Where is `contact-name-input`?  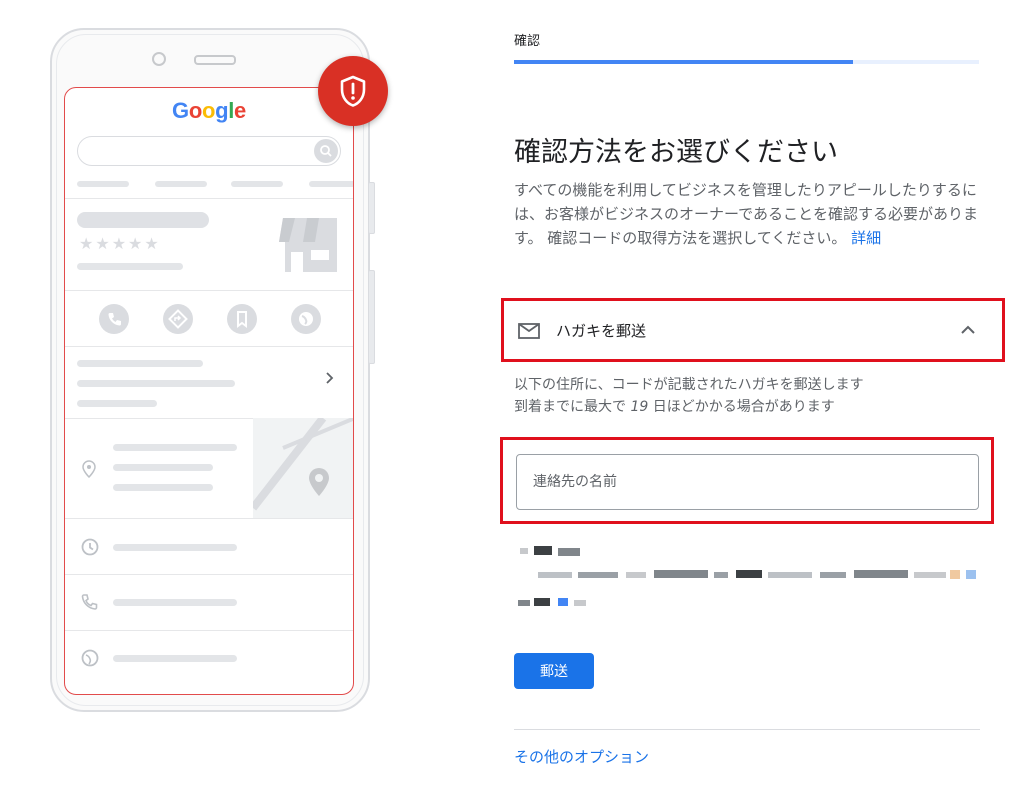
contact-name-input is located at coordinates (747, 482).